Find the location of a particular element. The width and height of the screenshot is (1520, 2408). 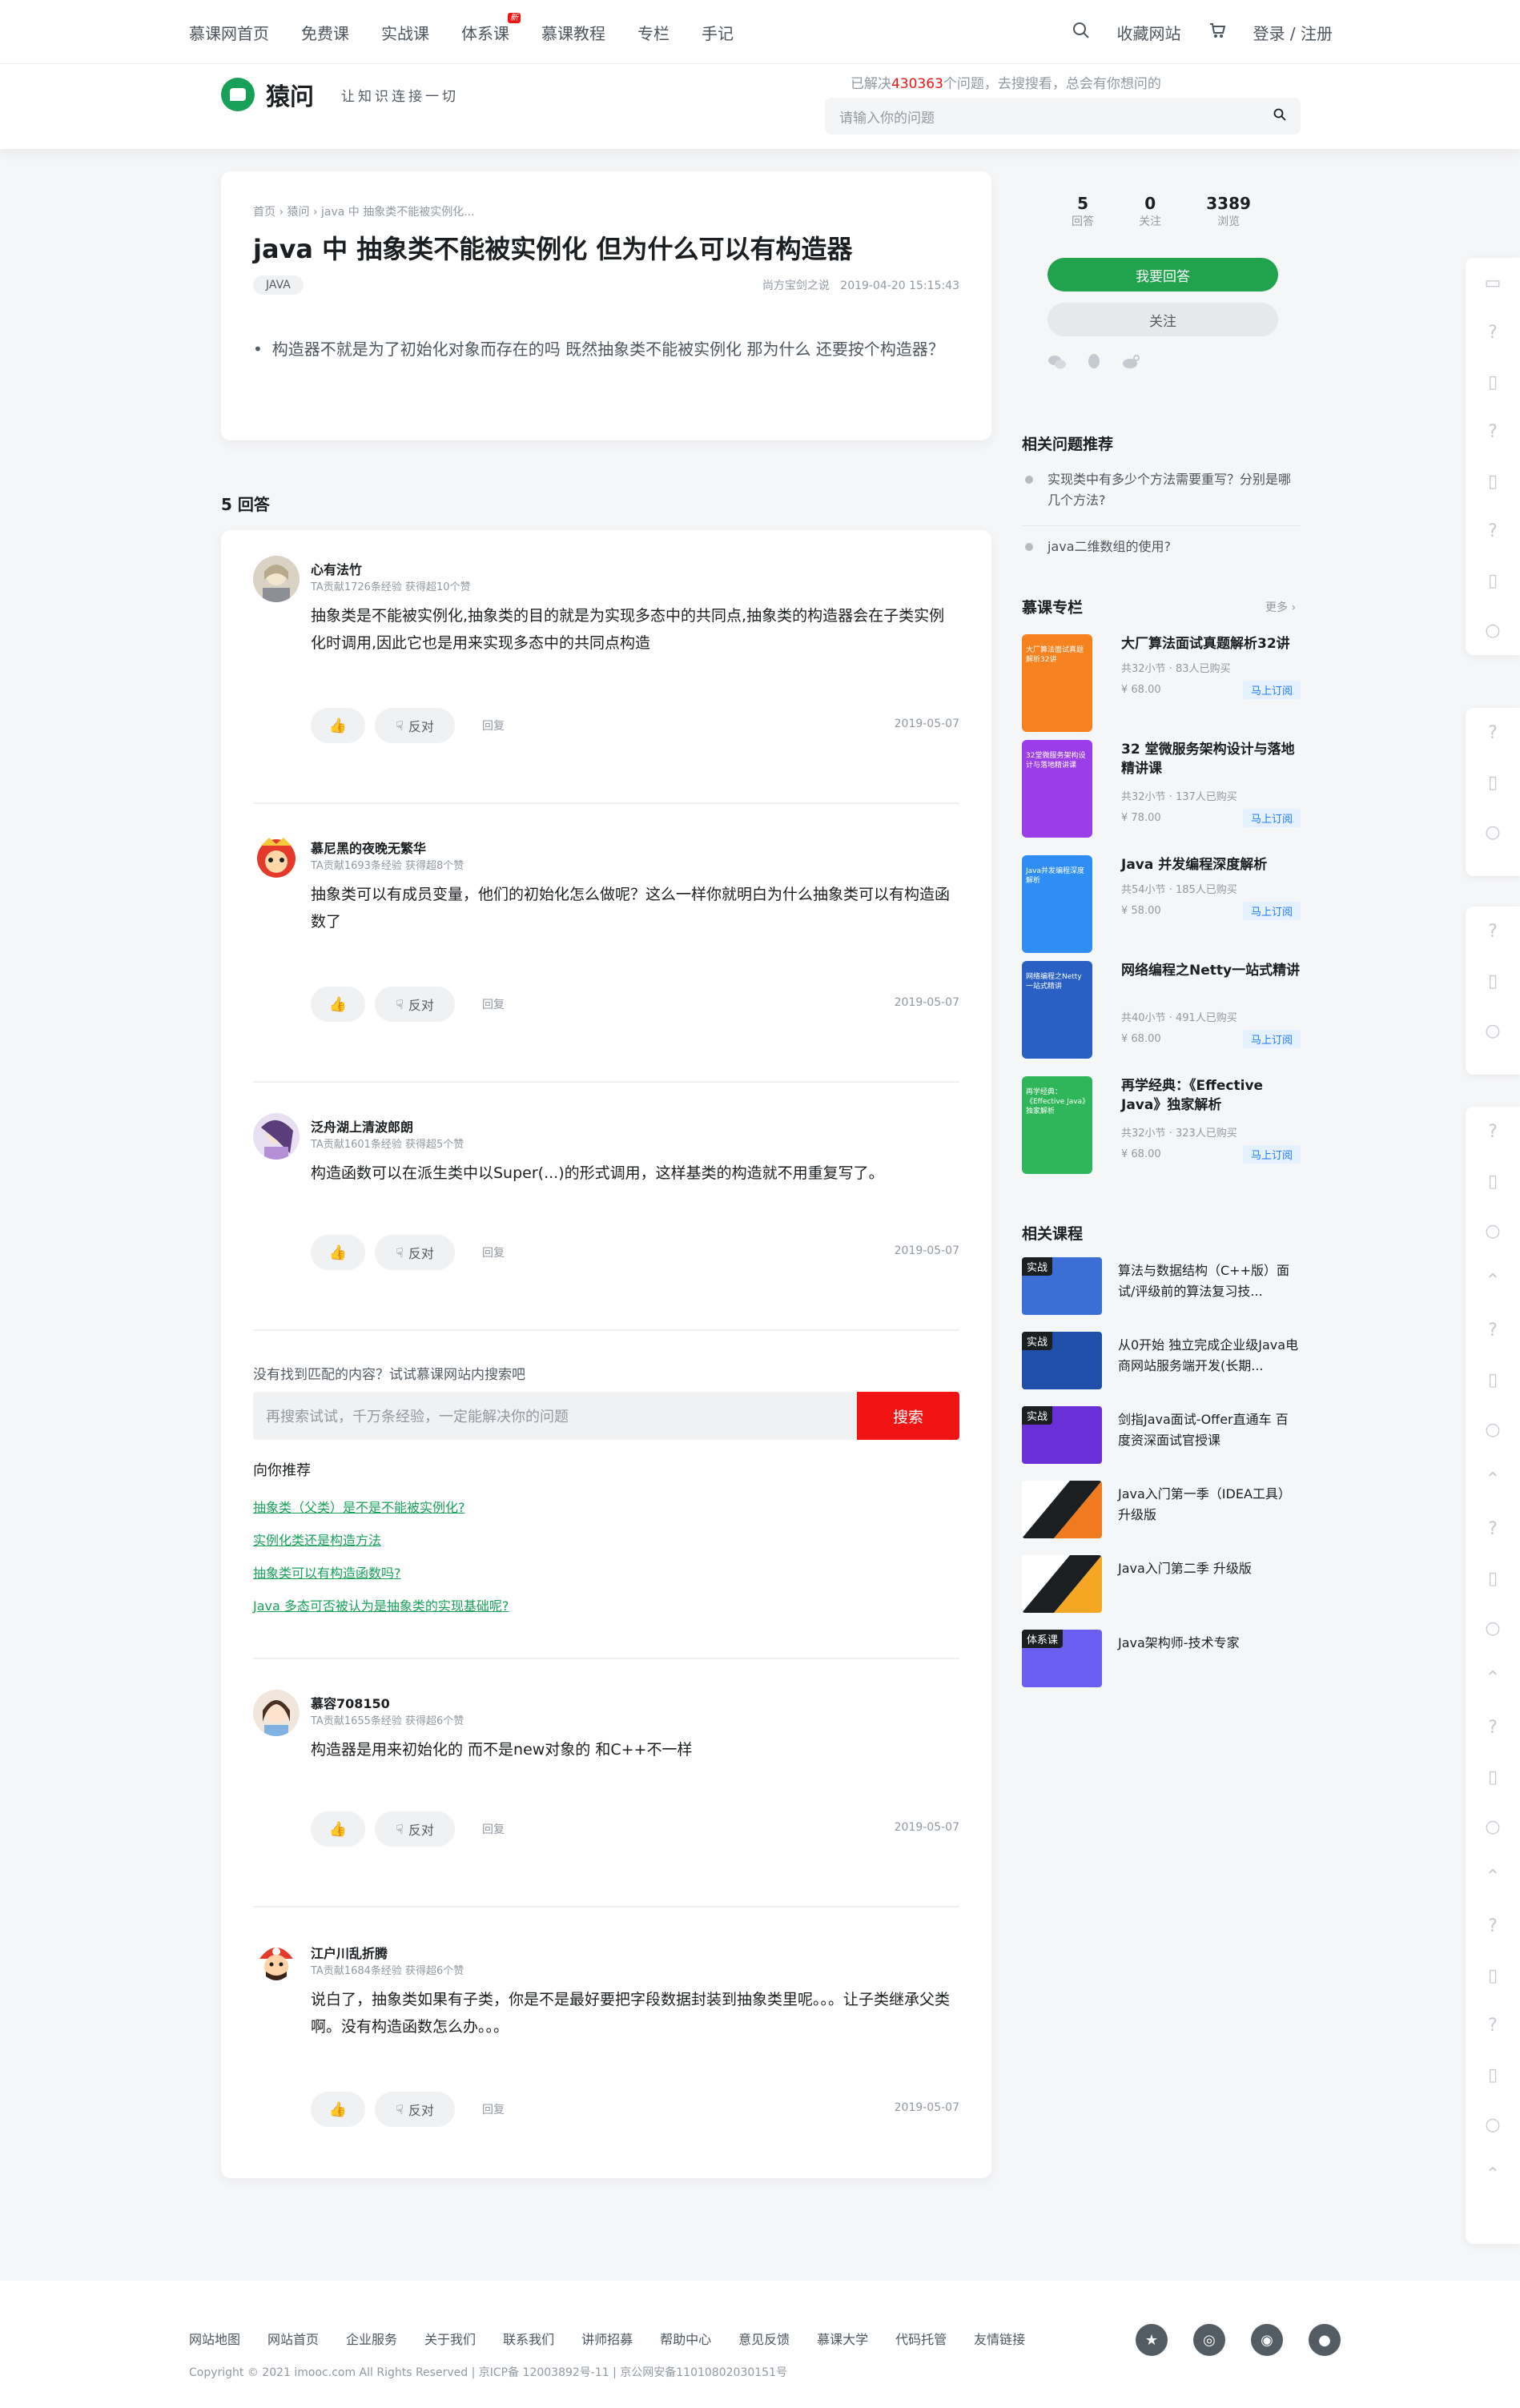

weibo-icon is located at coordinates (1130, 362).